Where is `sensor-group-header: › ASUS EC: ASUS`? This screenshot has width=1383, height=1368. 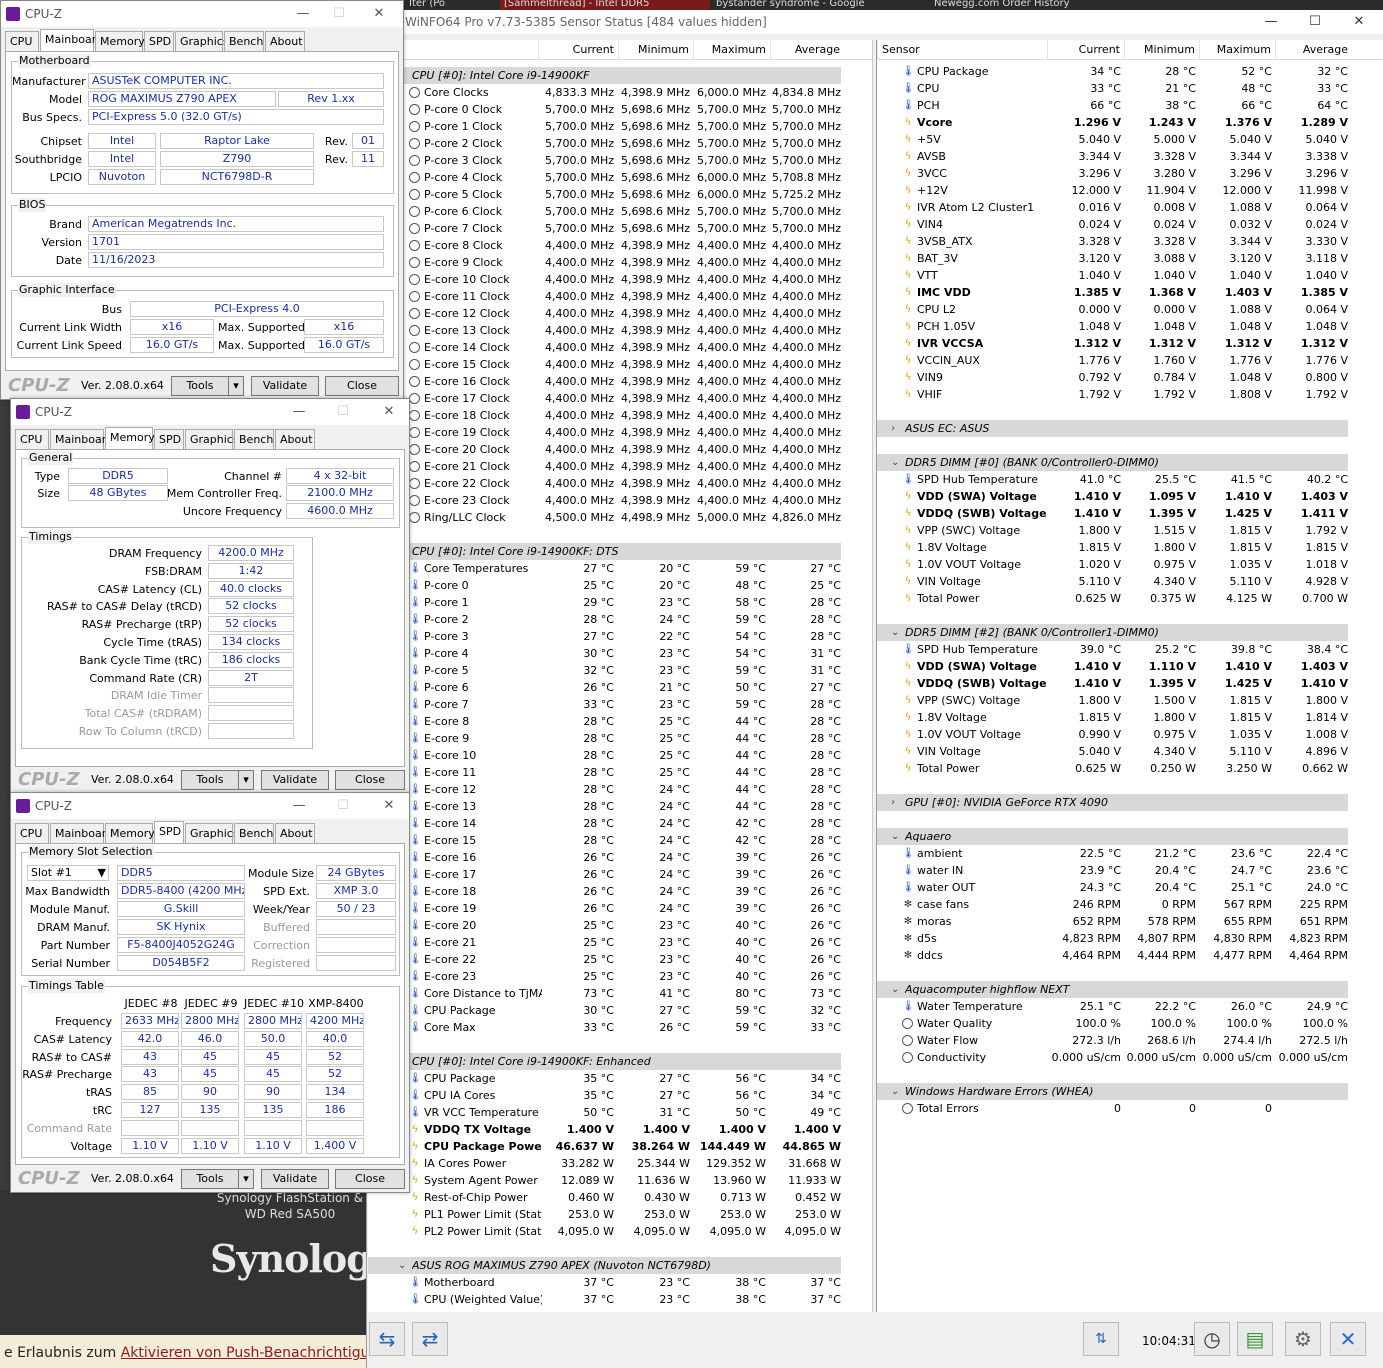
sensor-group-header: › ASUS EC: ASUS is located at coordinates (1112, 428).